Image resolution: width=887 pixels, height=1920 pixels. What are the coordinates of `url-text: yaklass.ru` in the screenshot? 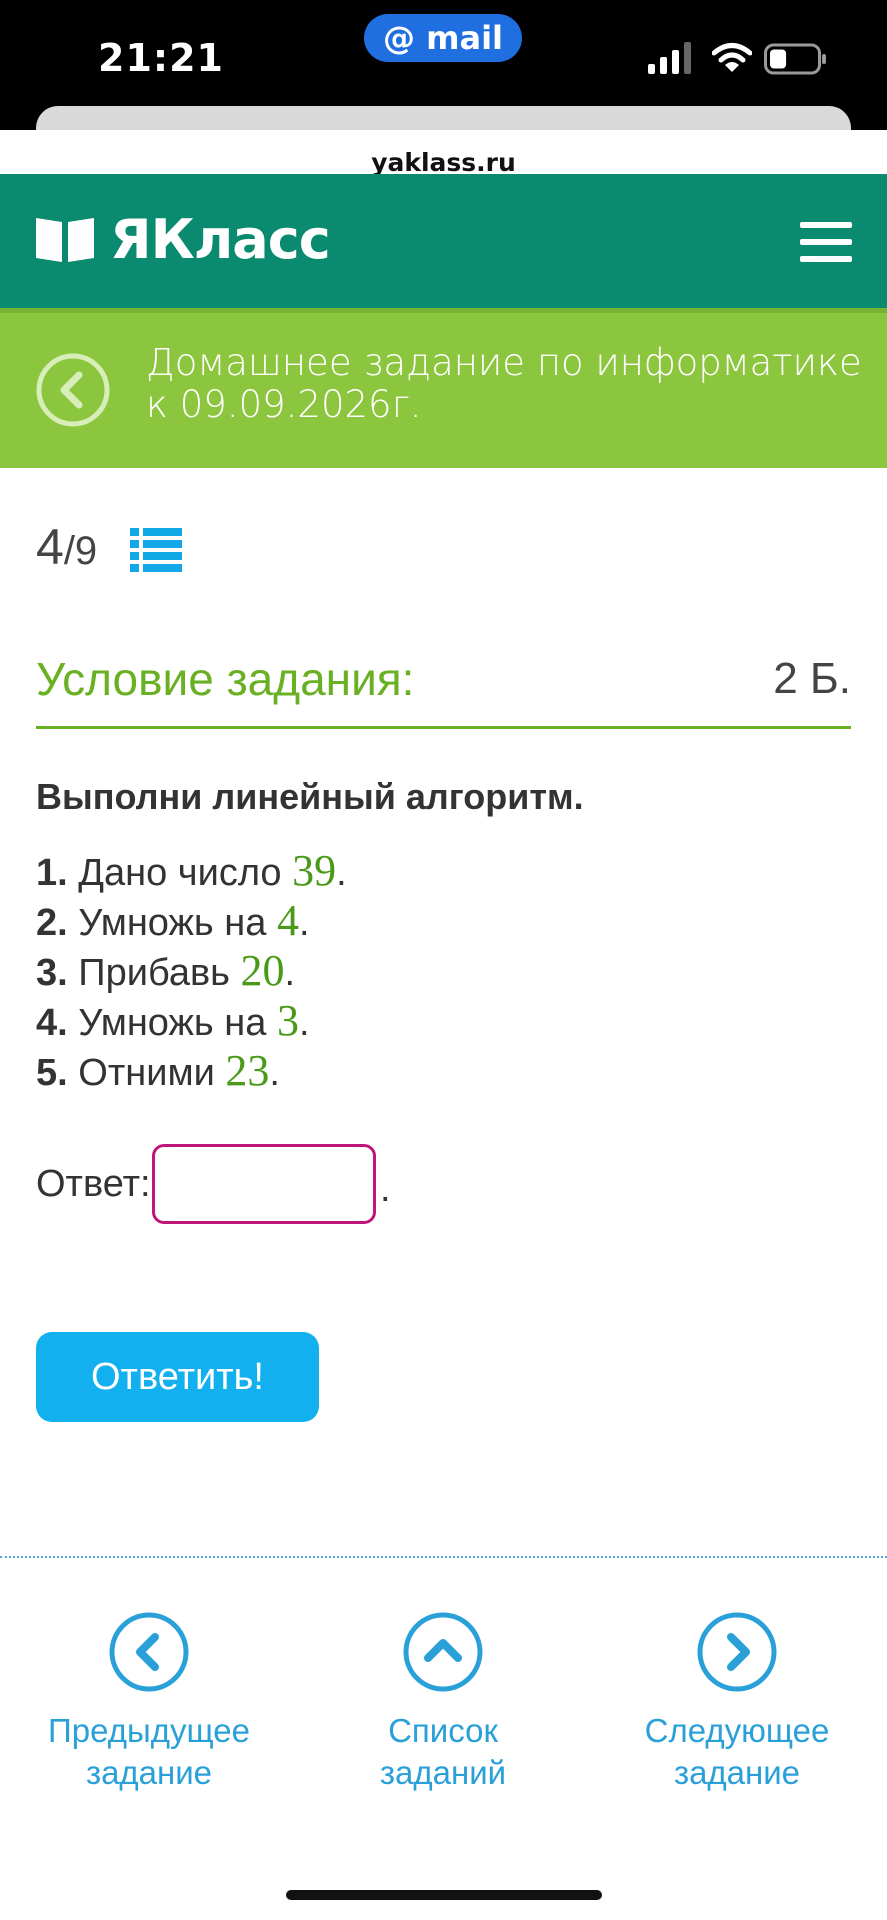 It's located at (443, 162).